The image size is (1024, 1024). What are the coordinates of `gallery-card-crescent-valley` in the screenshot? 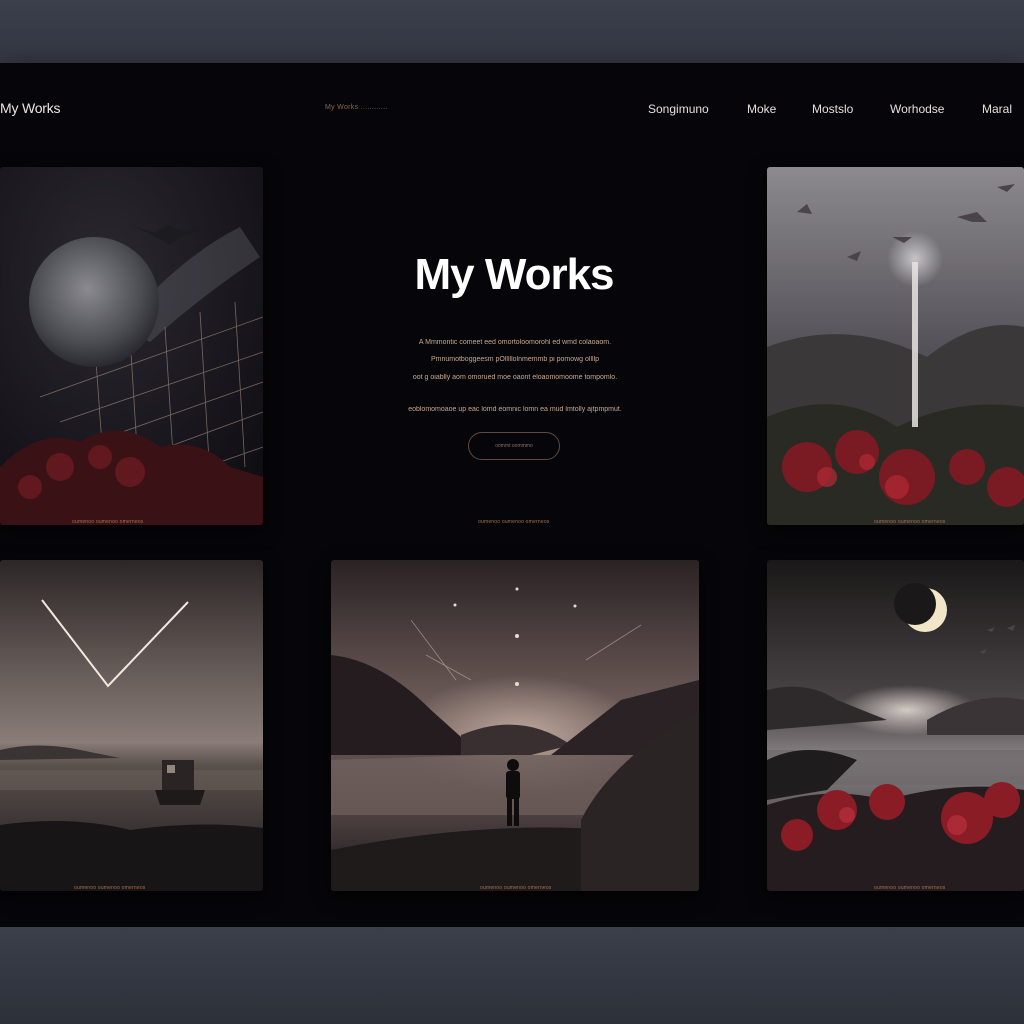 It's located at (895, 725).